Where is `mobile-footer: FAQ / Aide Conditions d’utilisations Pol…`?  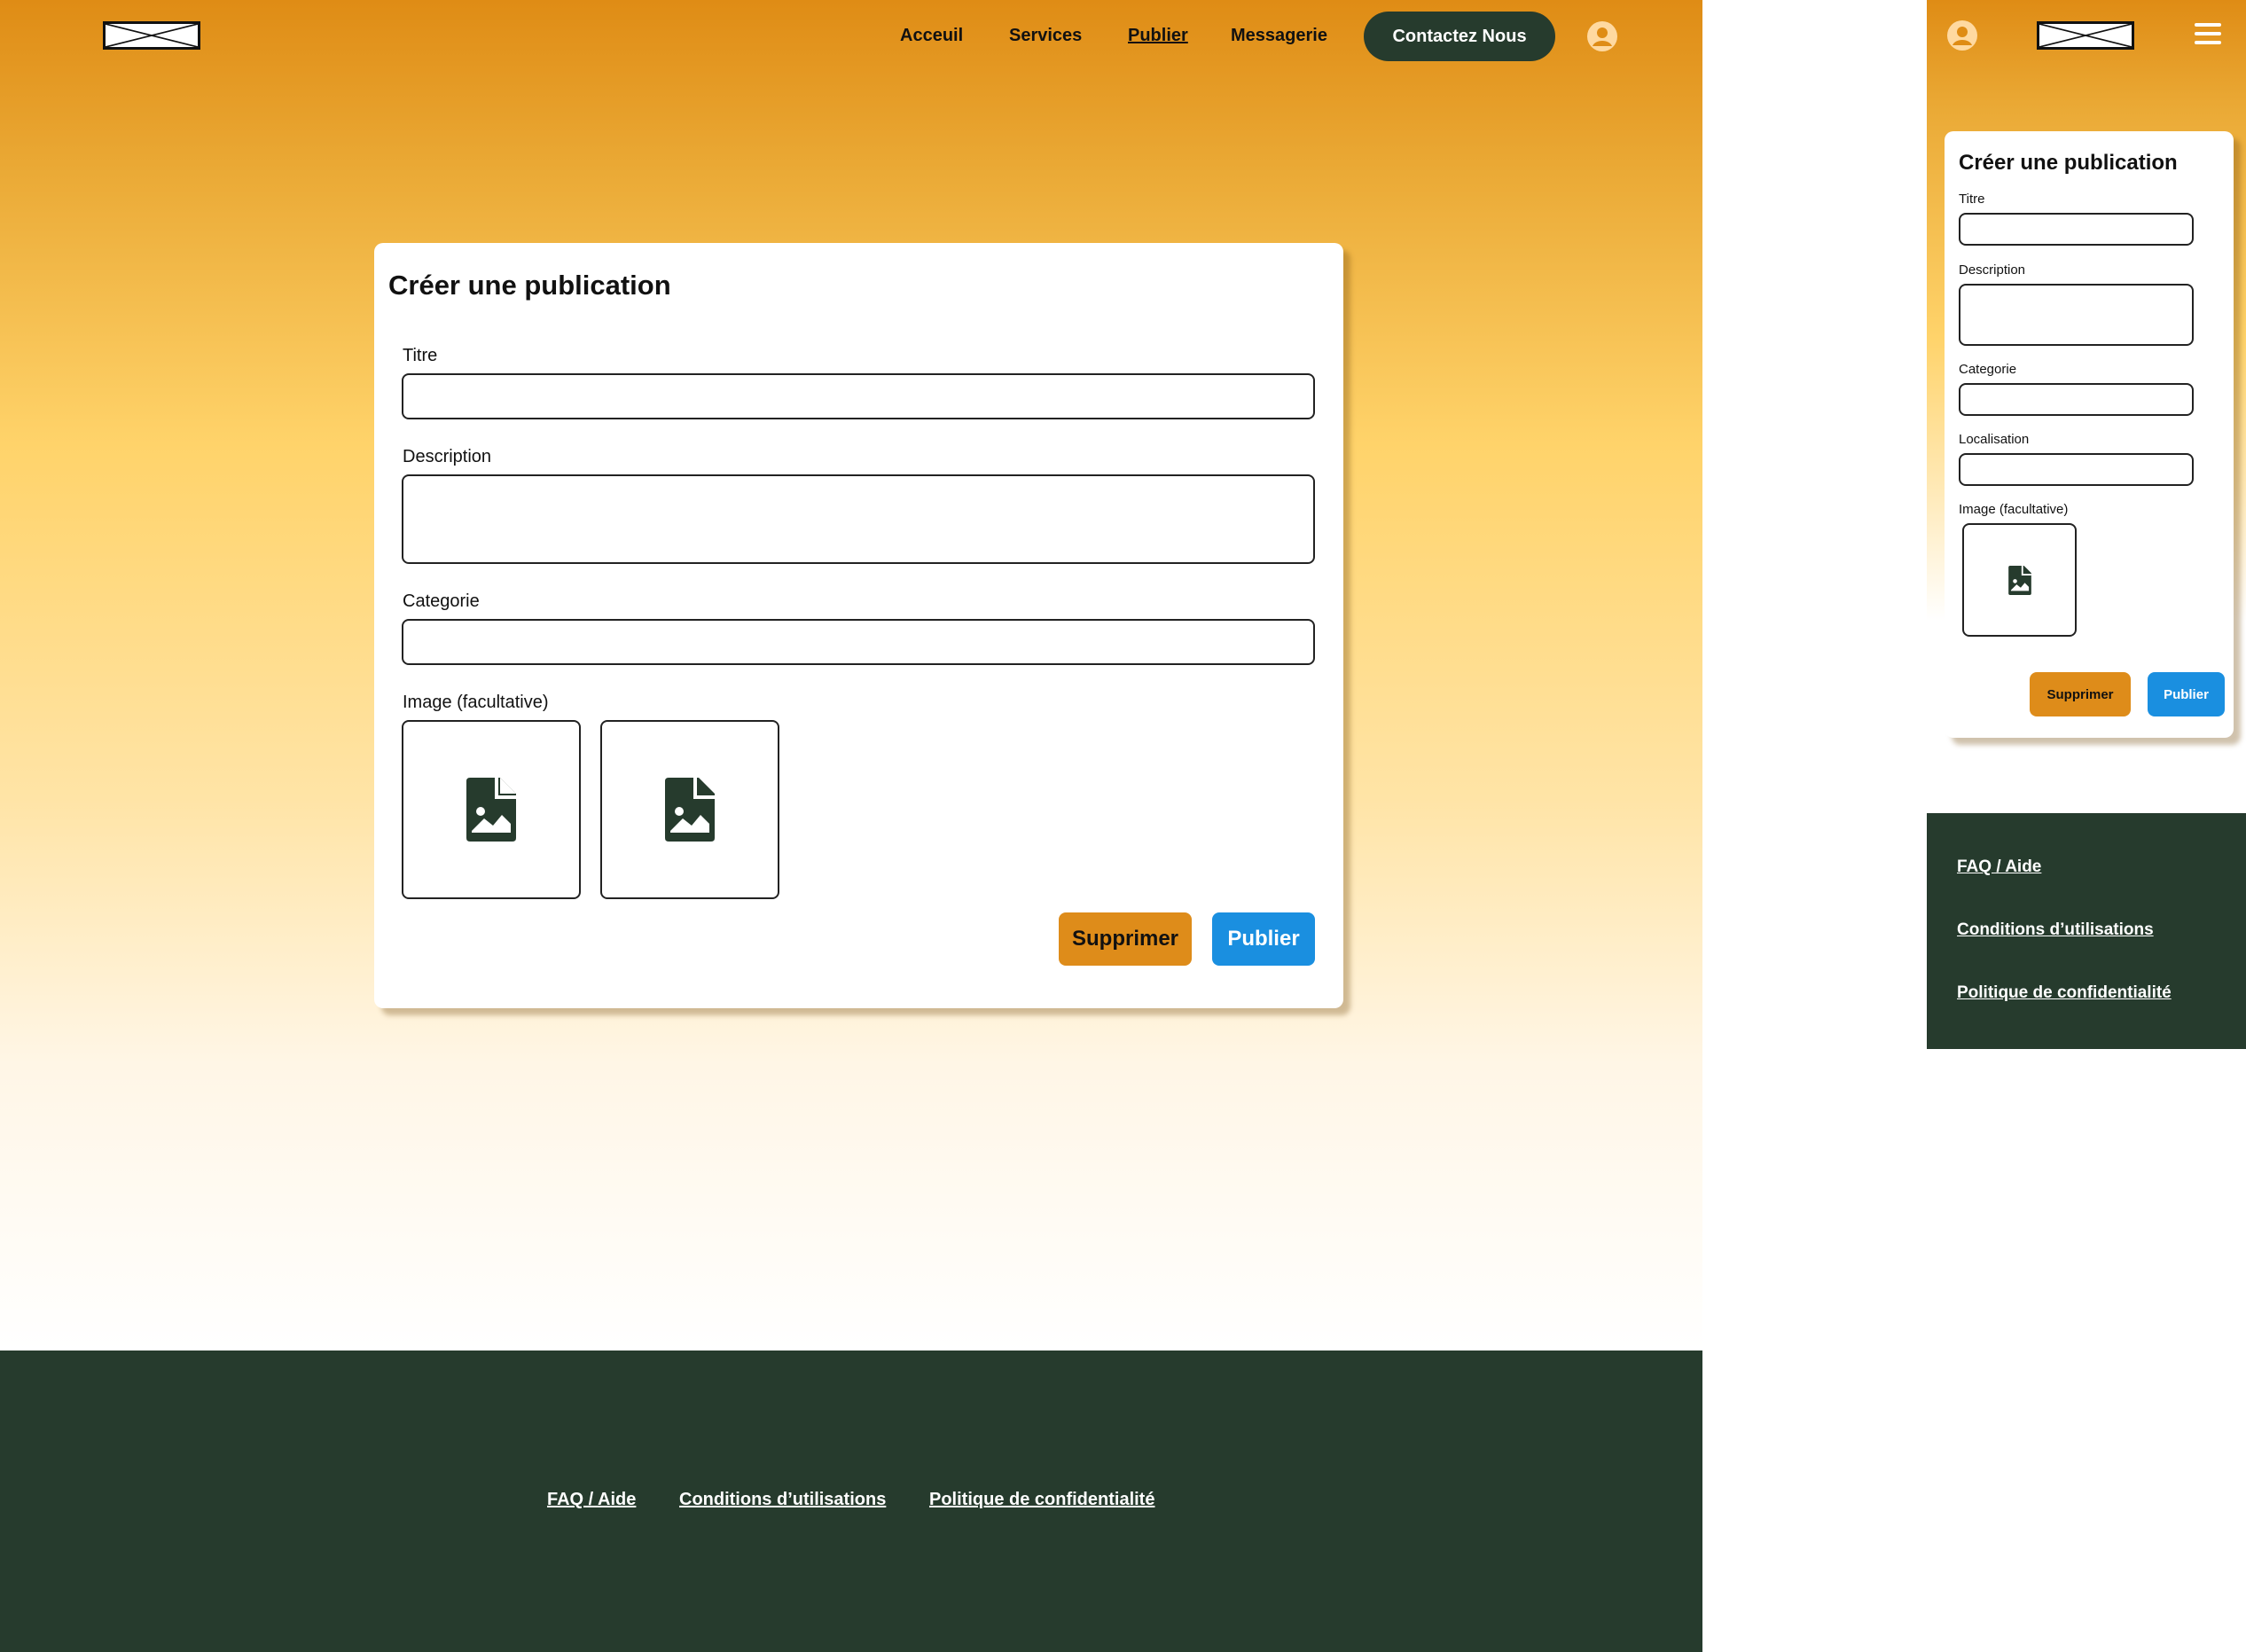 mobile-footer: FAQ / Aide Conditions d’utilisations Pol… is located at coordinates (2086, 931).